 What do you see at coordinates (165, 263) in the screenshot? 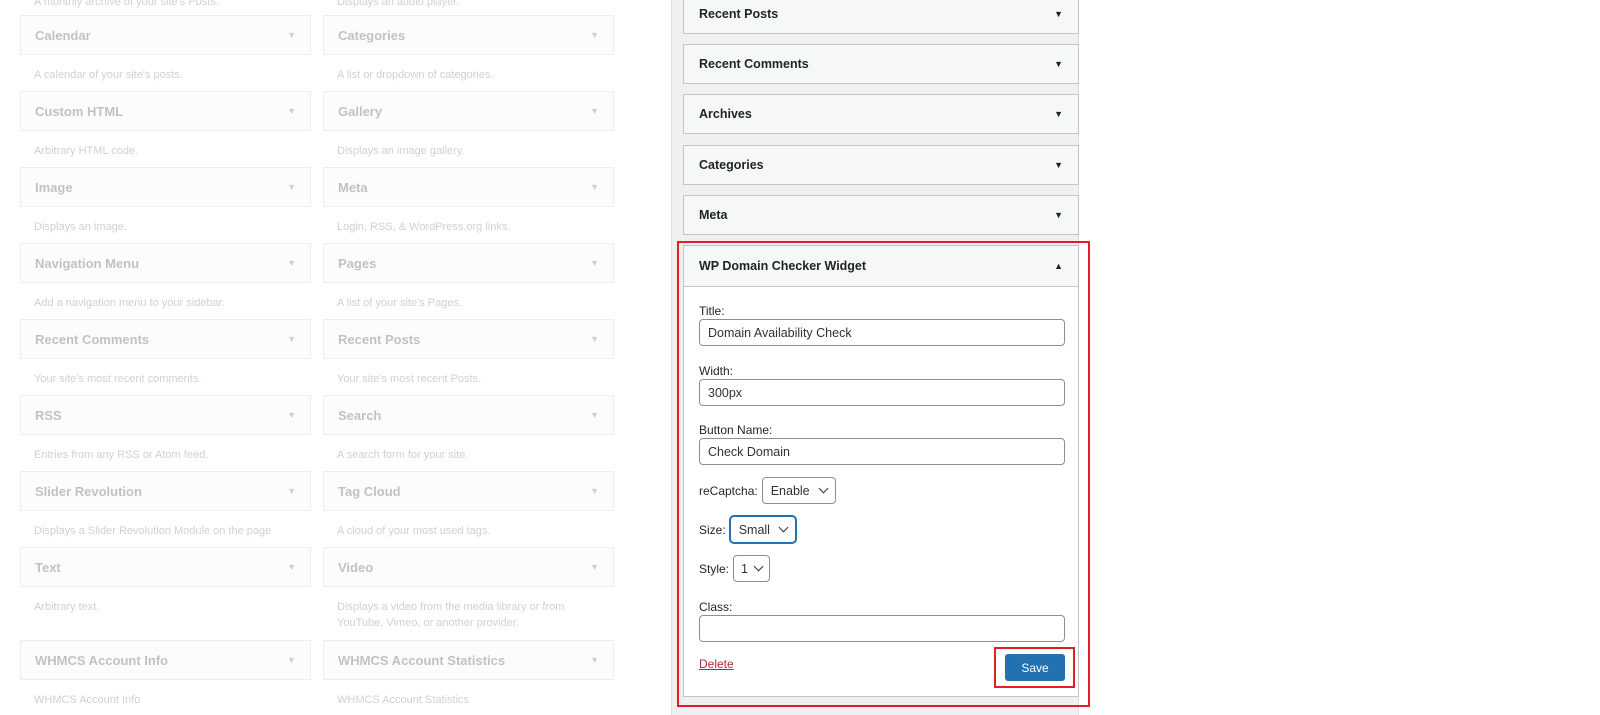
I see `available-widget-header: Navigation Menu ▼` at bounding box center [165, 263].